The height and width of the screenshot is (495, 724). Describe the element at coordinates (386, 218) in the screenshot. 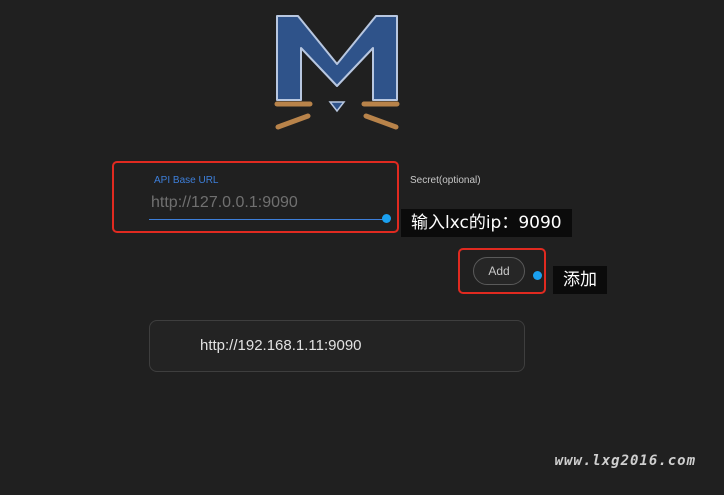

I see `api-input-annotation-dot` at that location.